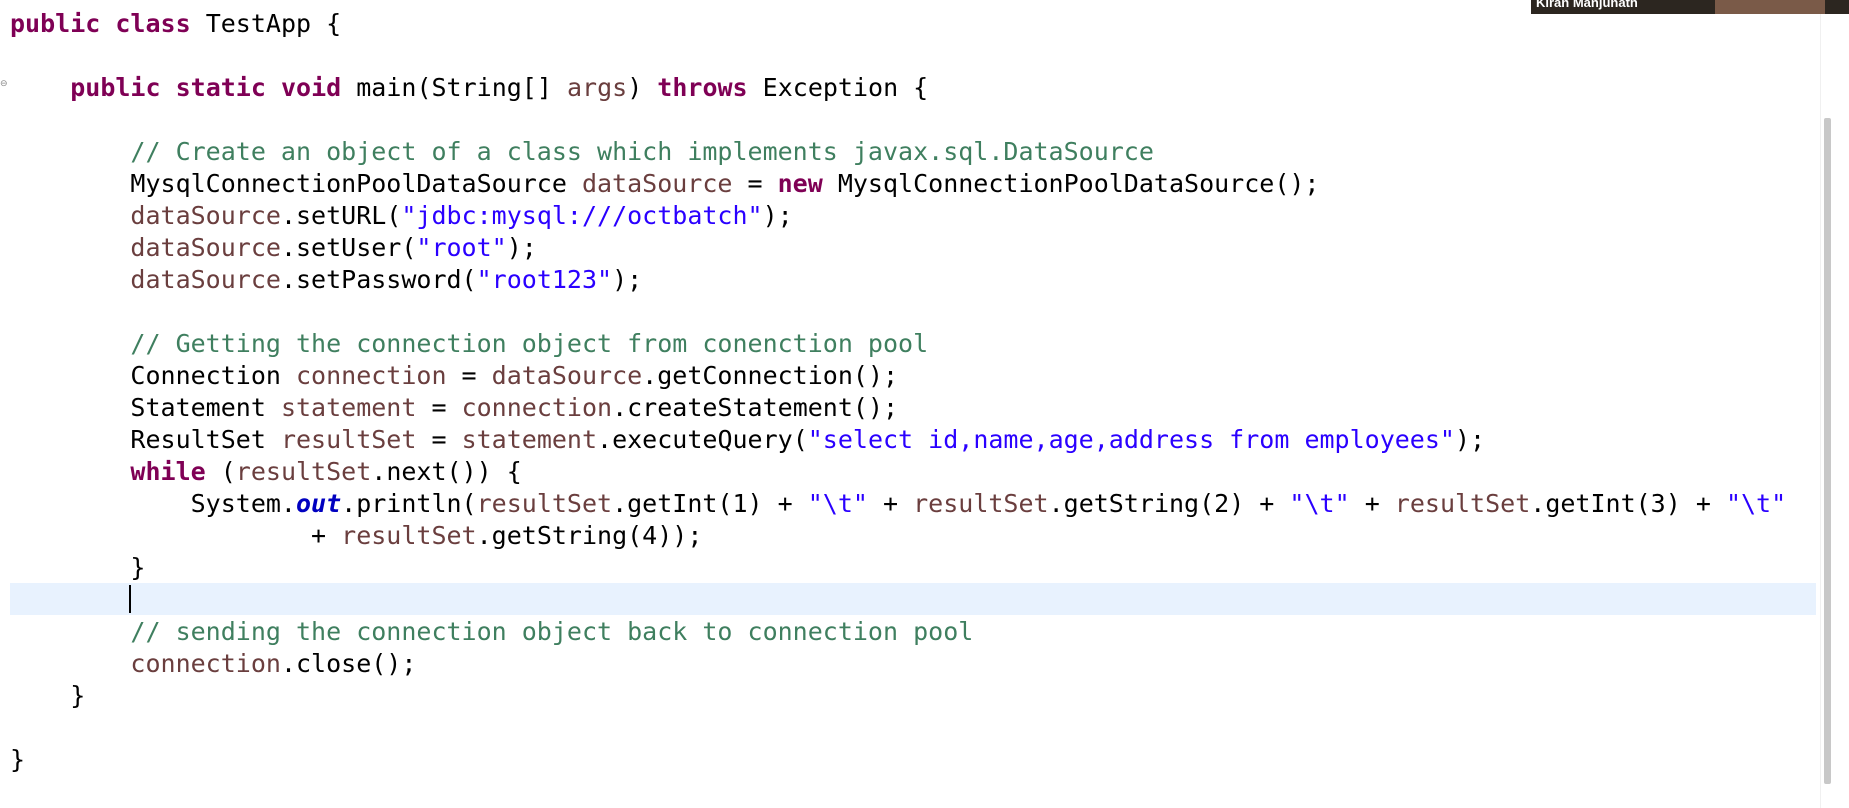 The width and height of the screenshot is (1849, 808). I want to click on code-line: dataSource.setPassword("root123");, so click(326, 280).